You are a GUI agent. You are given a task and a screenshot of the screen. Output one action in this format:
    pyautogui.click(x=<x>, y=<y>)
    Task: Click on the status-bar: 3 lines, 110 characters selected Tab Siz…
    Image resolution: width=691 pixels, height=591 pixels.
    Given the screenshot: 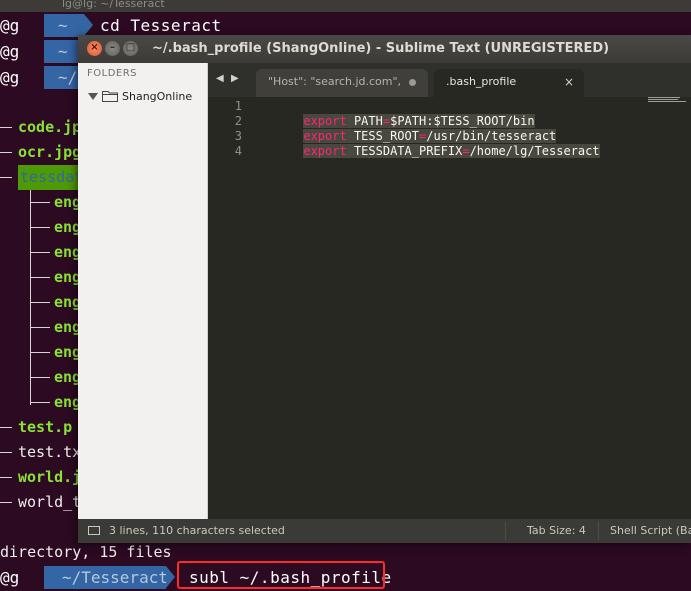 What is the action you would take?
    pyautogui.click(x=384, y=531)
    